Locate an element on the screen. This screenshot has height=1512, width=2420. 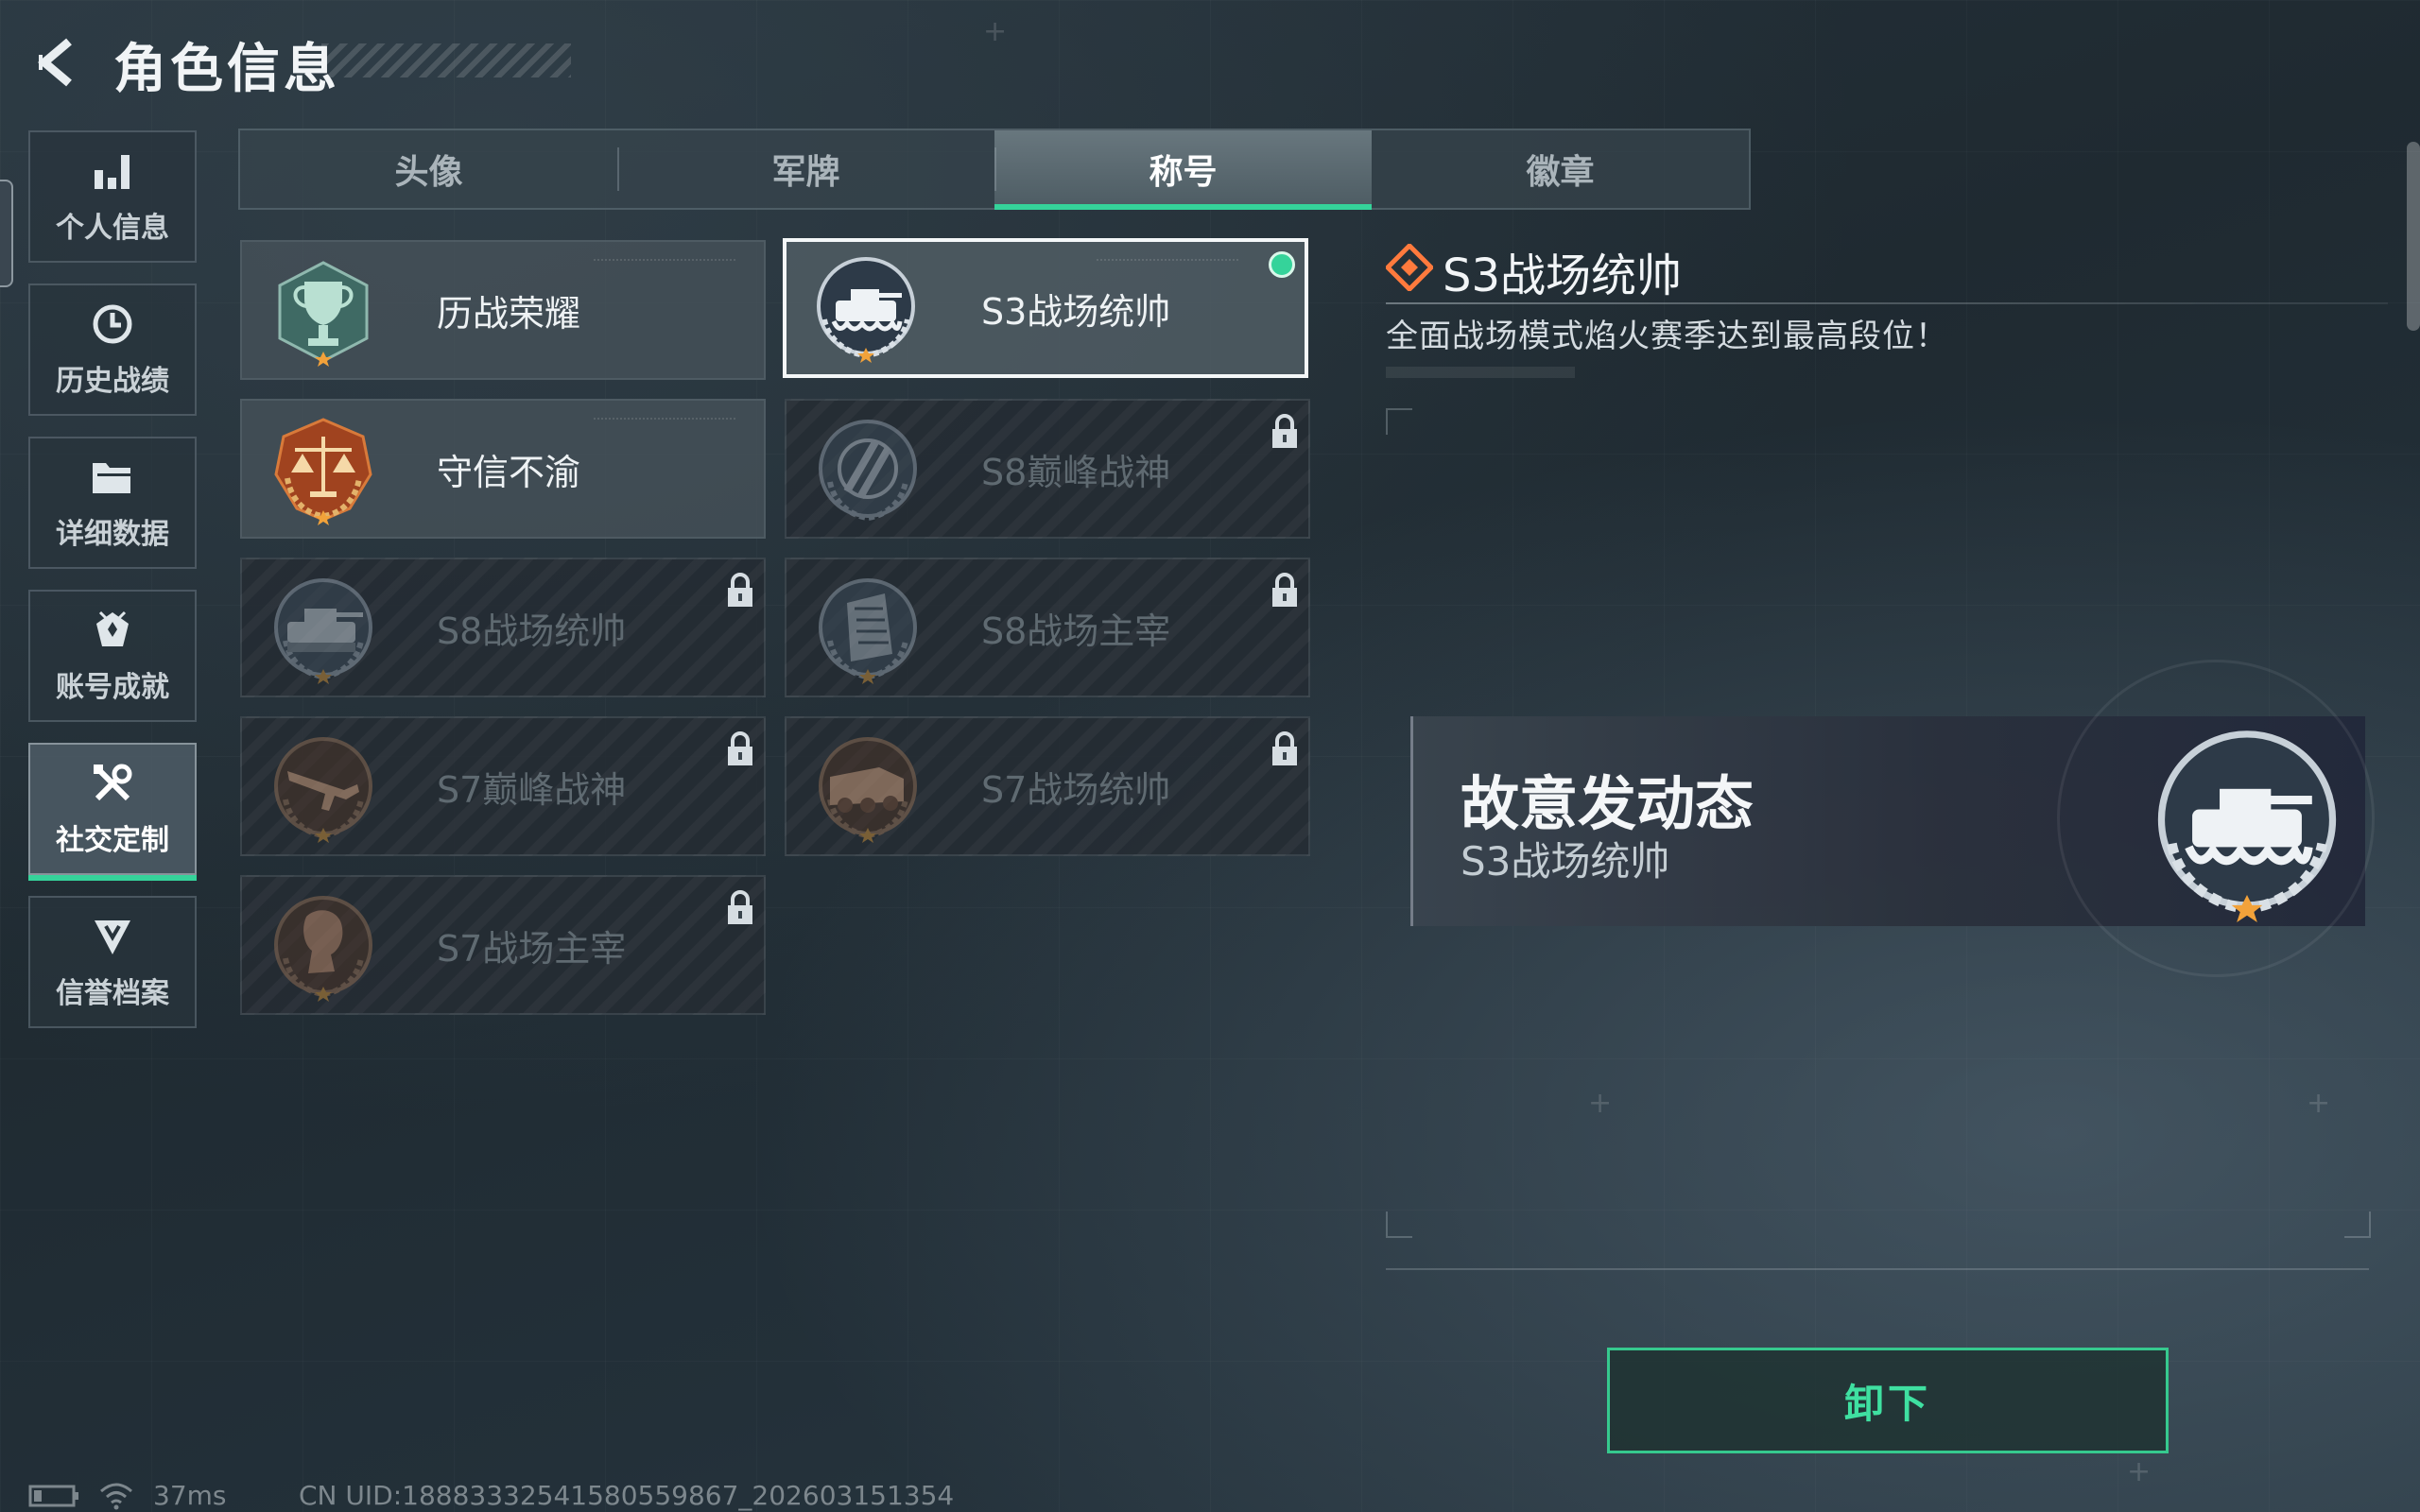
decor-barcode is located at coordinates (1480, 372).